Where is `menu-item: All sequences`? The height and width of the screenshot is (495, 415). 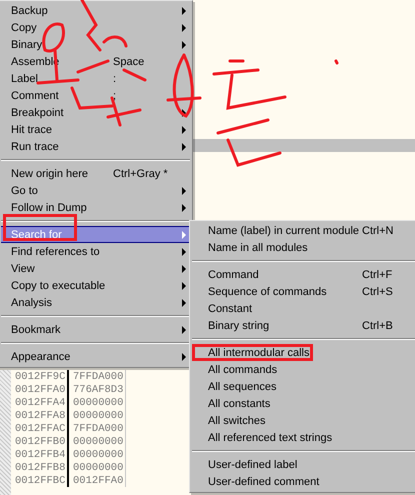 menu-item: All sequences is located at coordinates (303, 386).